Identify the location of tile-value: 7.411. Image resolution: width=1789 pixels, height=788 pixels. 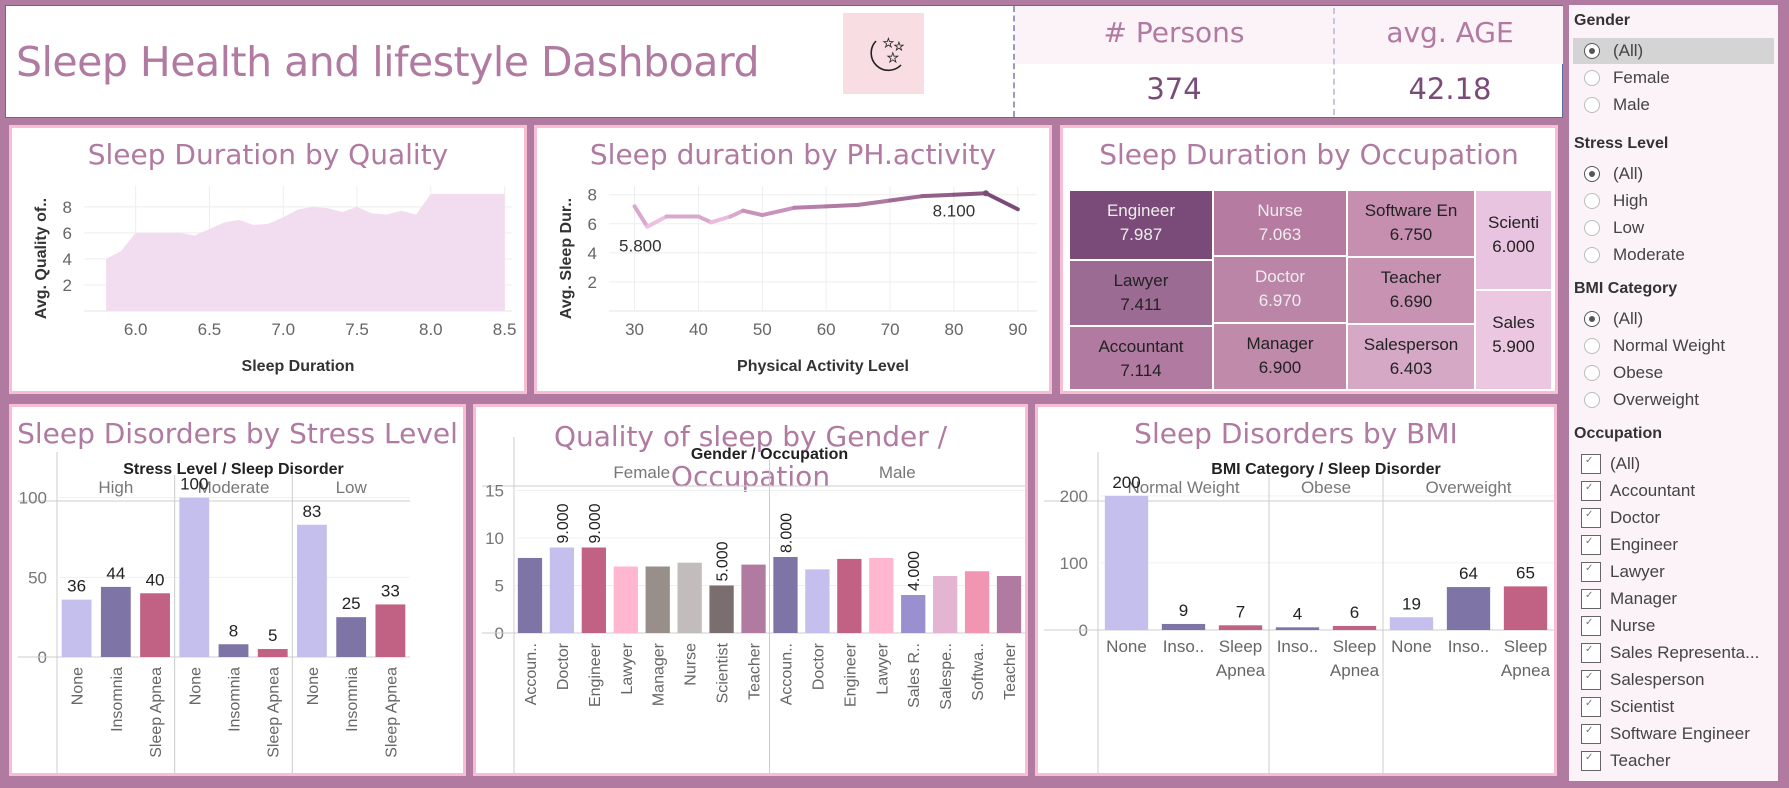
(1141, 304).